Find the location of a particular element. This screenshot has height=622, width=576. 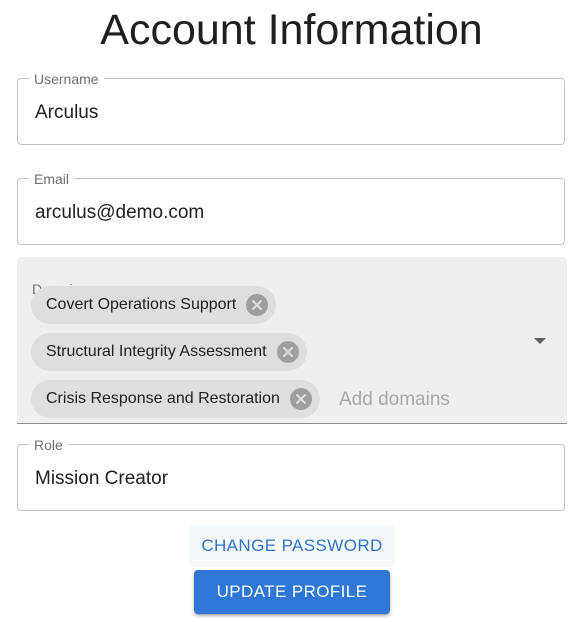

page-title: Account Information is located at coordinates (291, 30).